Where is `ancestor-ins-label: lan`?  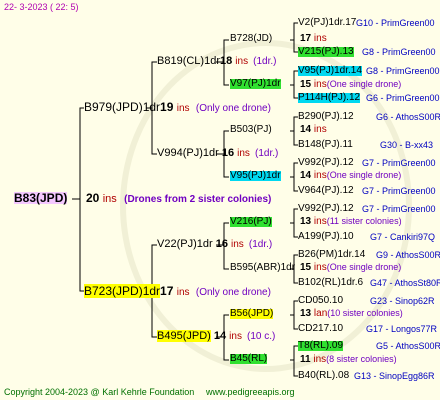
ancestor-ins-label: lan is located at coordinates (320, 313).